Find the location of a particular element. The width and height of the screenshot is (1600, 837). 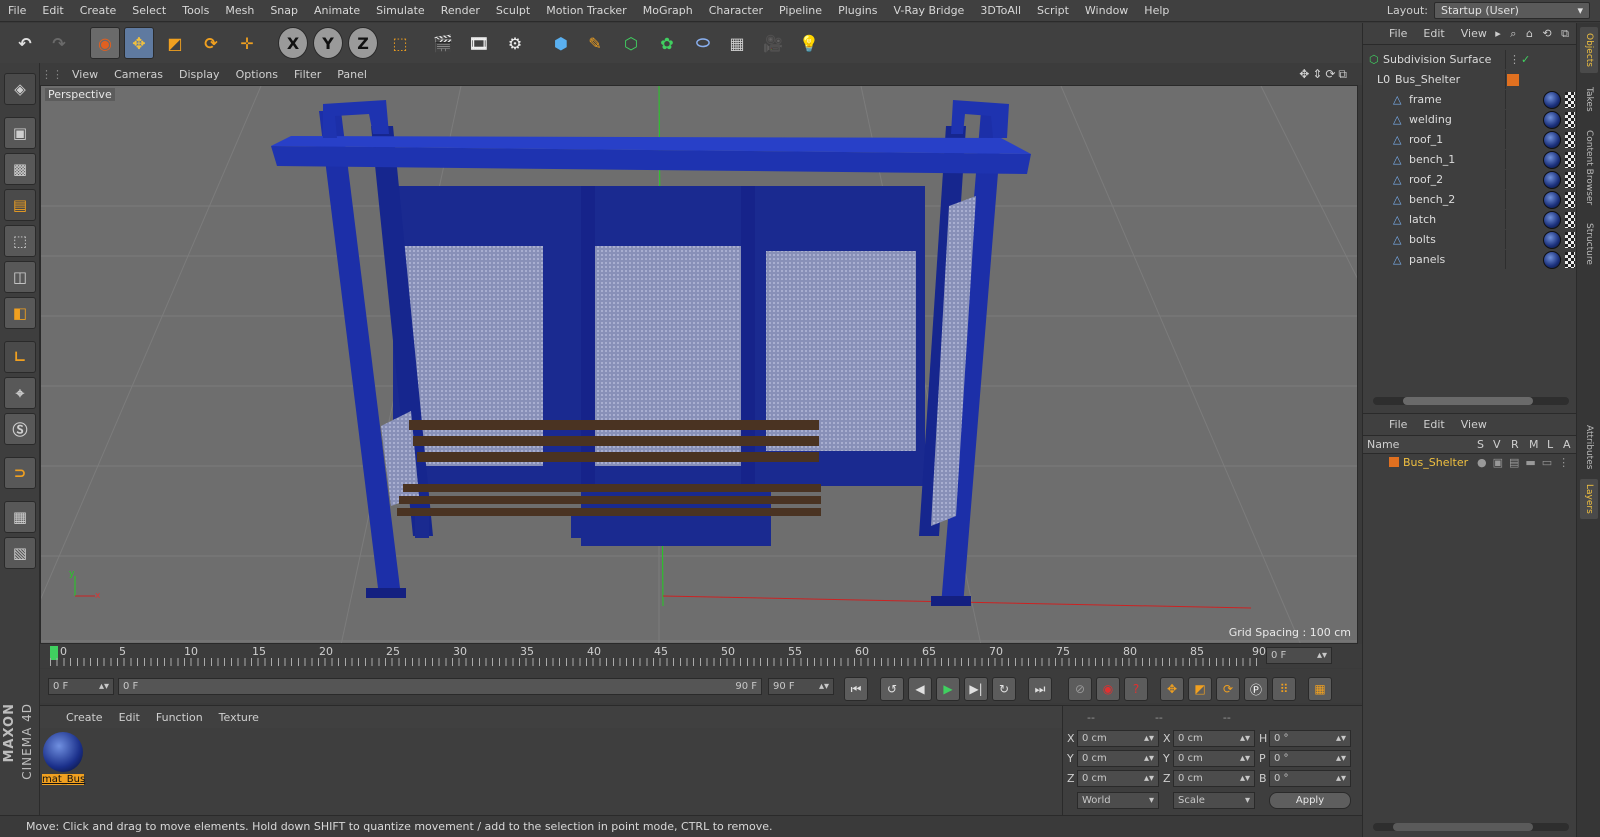

menu-tools: Tools is located at coordinates (195, 10).